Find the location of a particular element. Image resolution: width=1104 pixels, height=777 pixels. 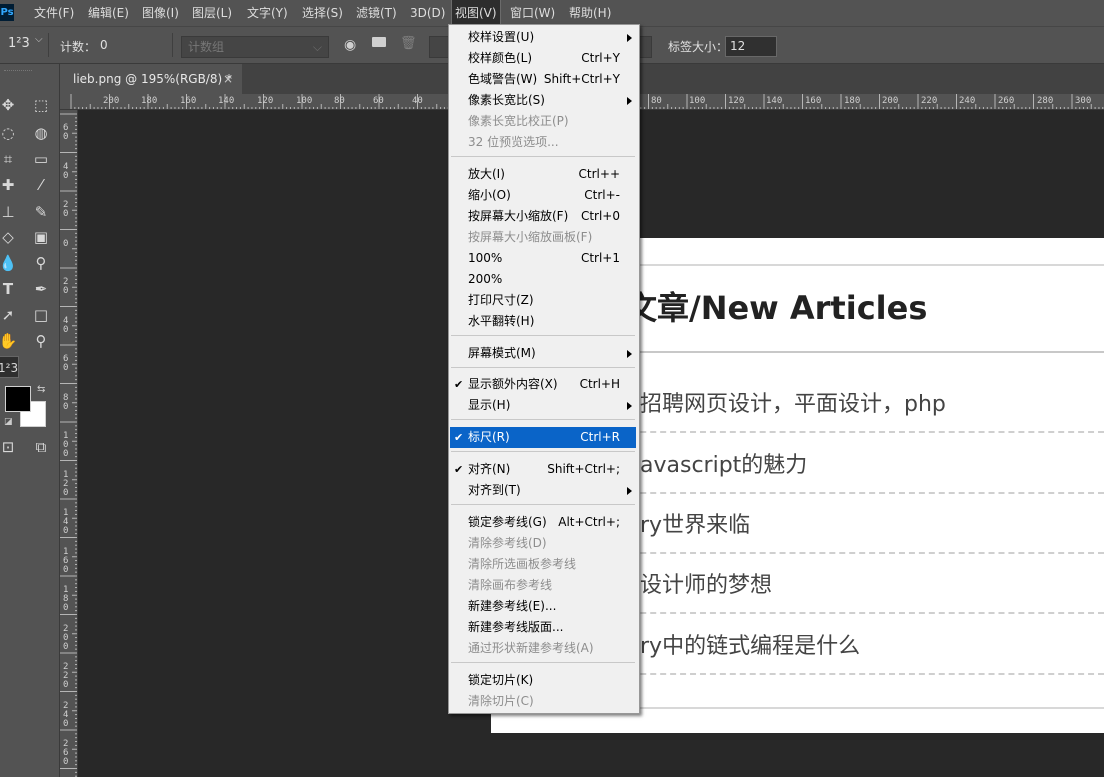

panel-grip is located at coordinates (18, 71).